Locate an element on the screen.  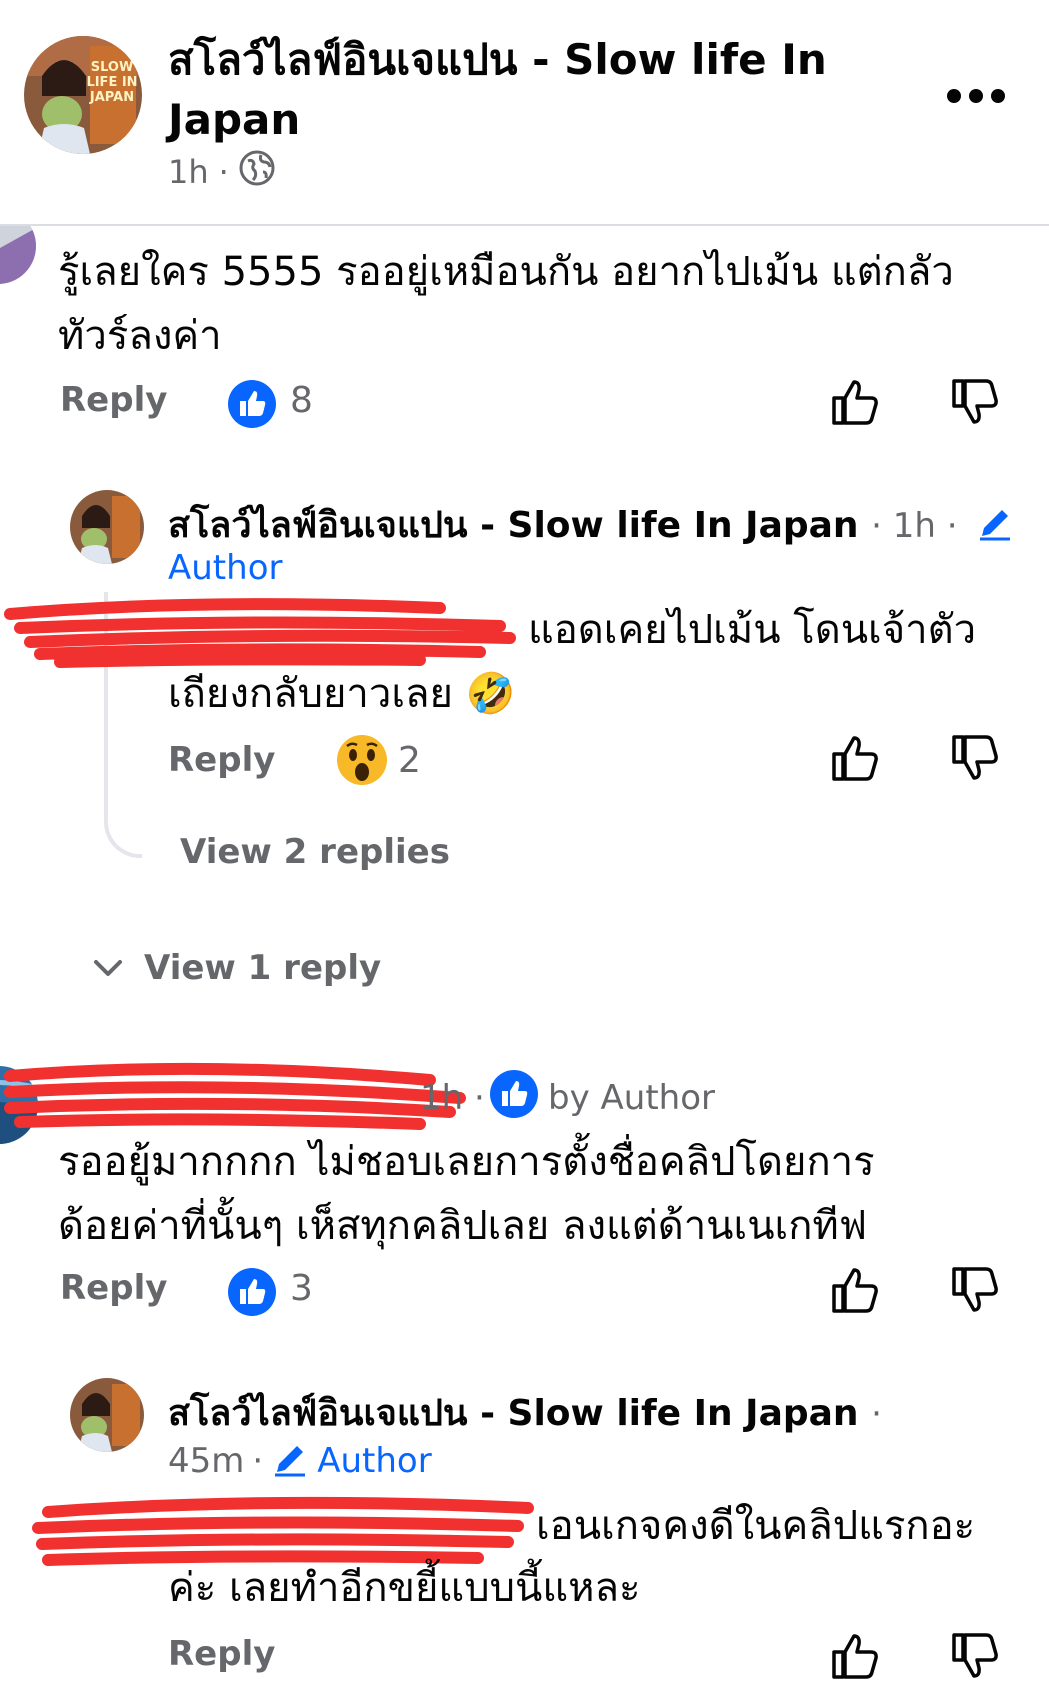
reaction-count: 3 is located at coordinates (301, 1288).